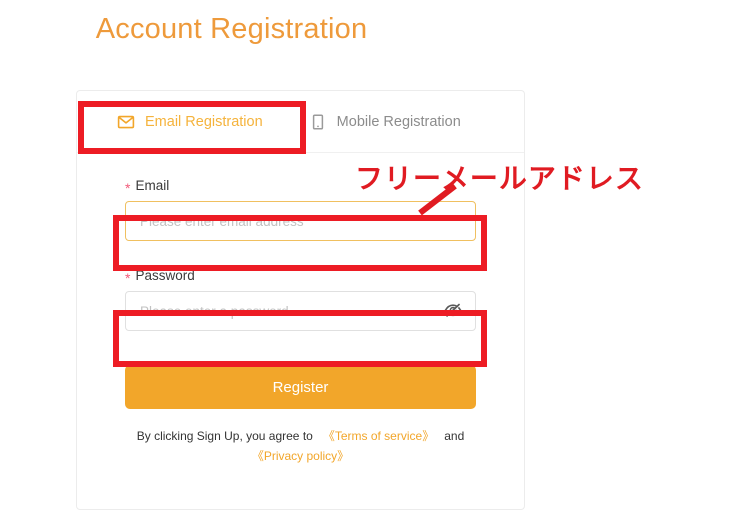 The height and width of the screenshot is (510, 743). I want to click on email-input-wrapper, so click(300, 221).